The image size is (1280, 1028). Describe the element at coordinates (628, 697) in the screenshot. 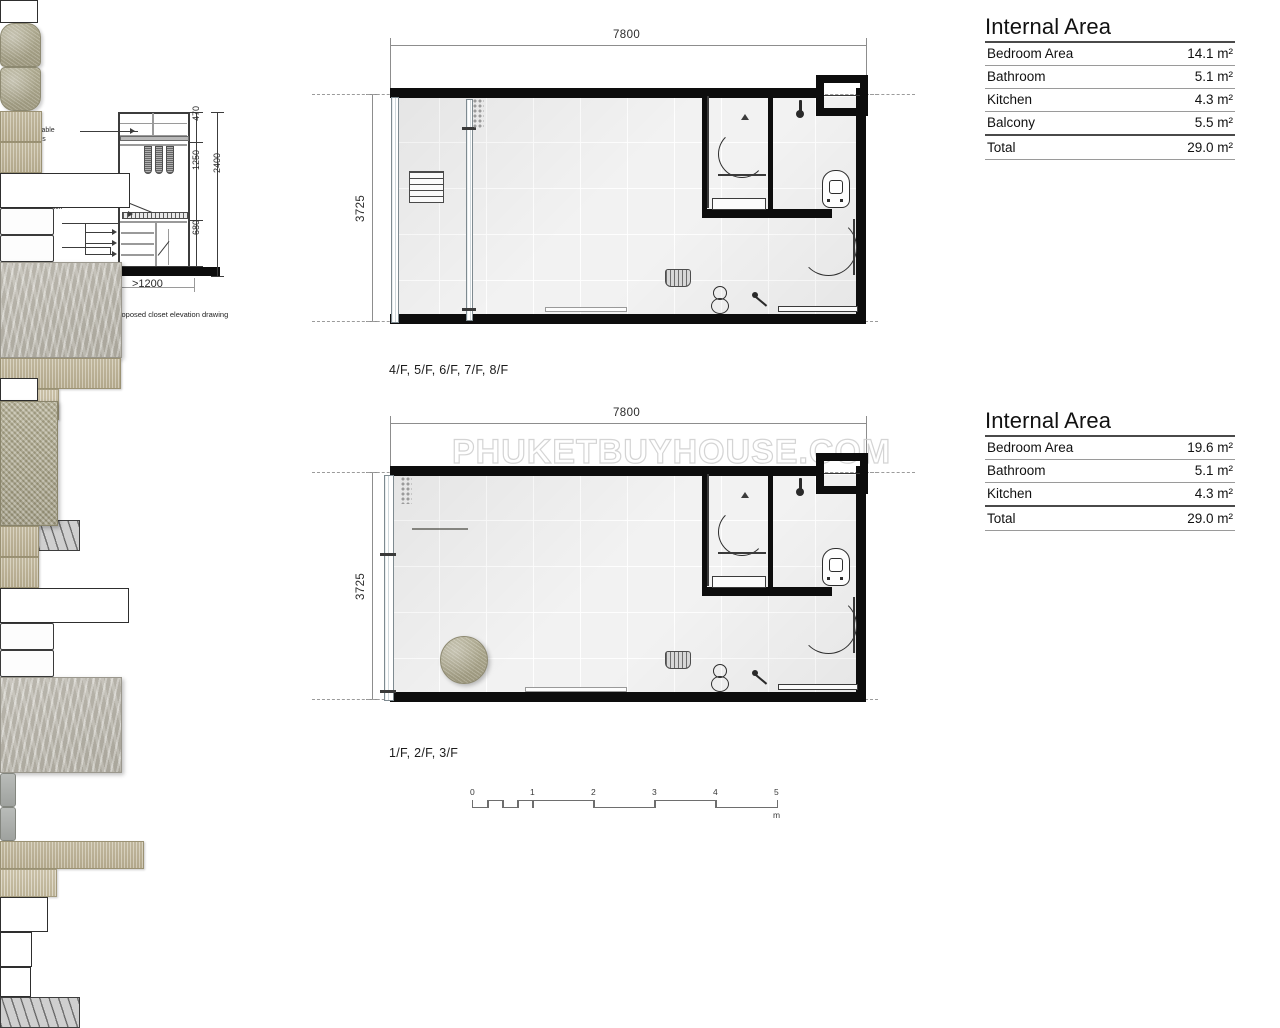

I see `lower-wall-bottom` at that location.